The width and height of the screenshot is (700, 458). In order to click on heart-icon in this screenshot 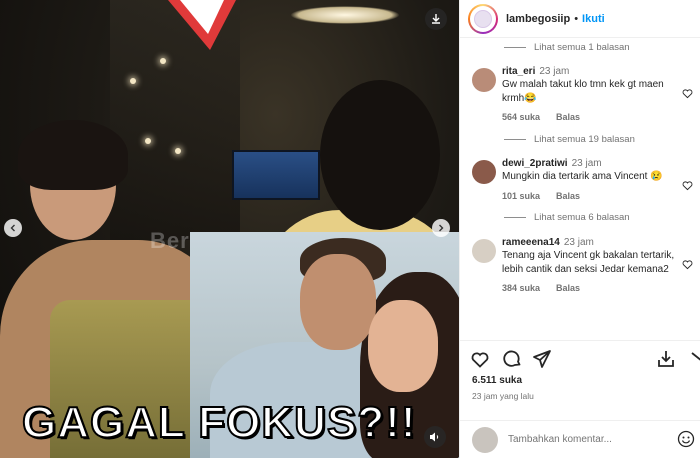, I will do `click(480, 359)`.